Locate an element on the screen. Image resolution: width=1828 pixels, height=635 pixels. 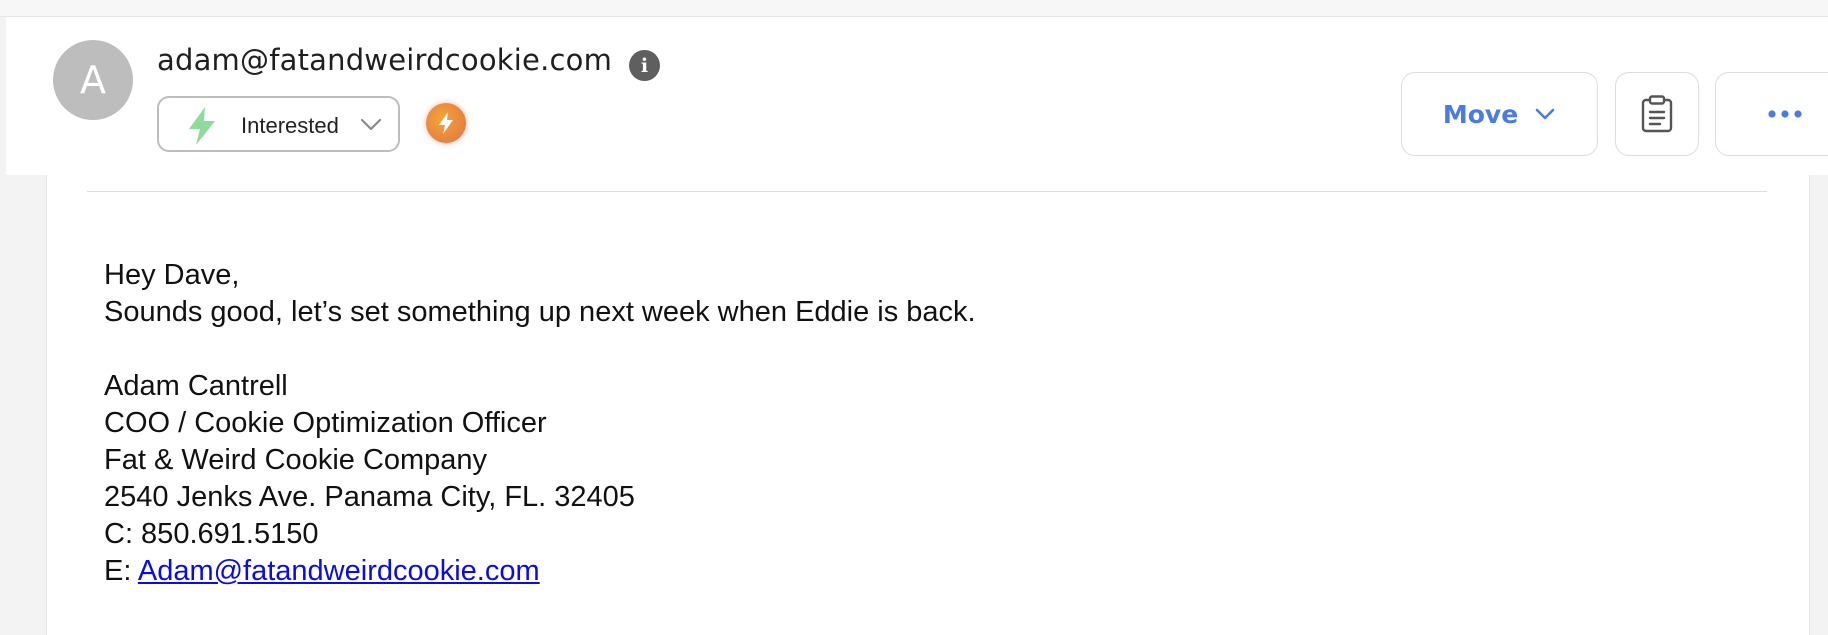
move-button-label: Move is located at coordinates (1480, 114).